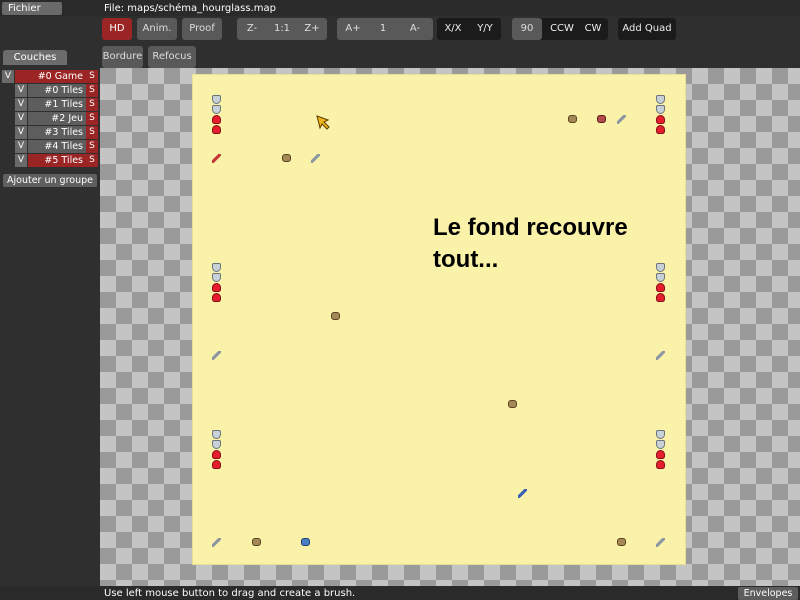 This screenshot has width=800, height=600. Describe the element at coordinates (527, 29) in the screenshot. I see `rotate-angle-field: 90` at that location.